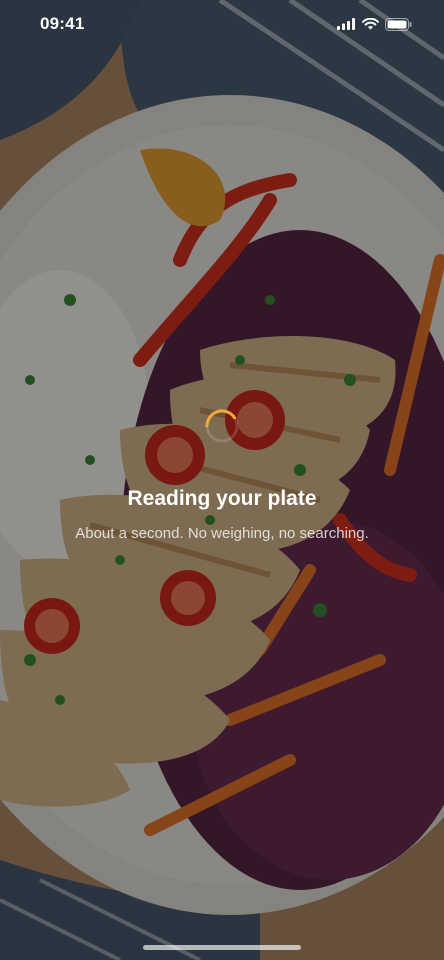  Describe the element at coordinates (222, 947) in the screenshot. I see `home-indicator` at that location.